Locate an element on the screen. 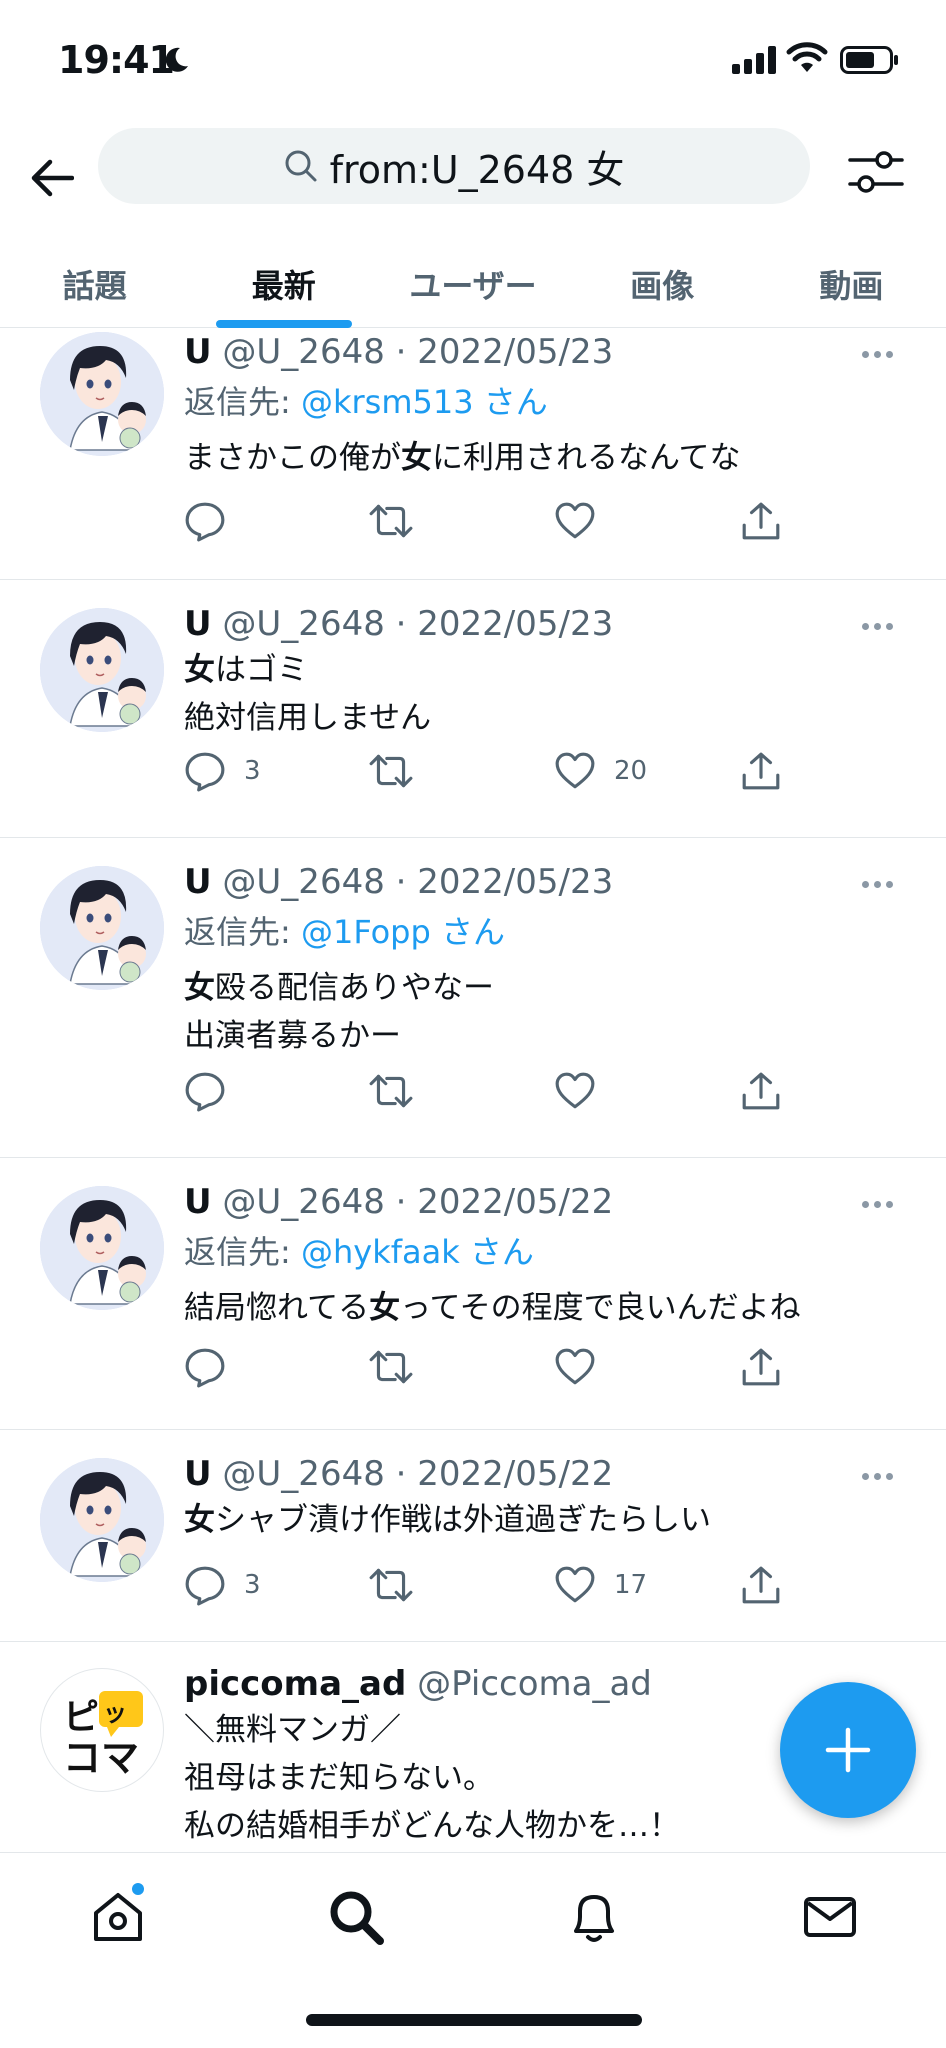 This screenshot has height=2048, width=946. nav-explore is located at coordinates (356, 1917).